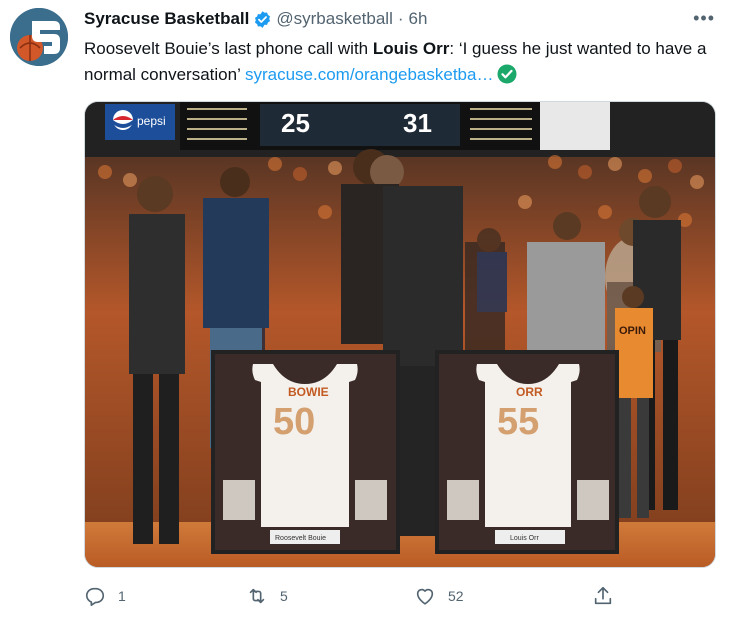  Describe the element at coordinates (166, 19) in the screenshot. I see `author-name: Syracuse Basketball` at that location.